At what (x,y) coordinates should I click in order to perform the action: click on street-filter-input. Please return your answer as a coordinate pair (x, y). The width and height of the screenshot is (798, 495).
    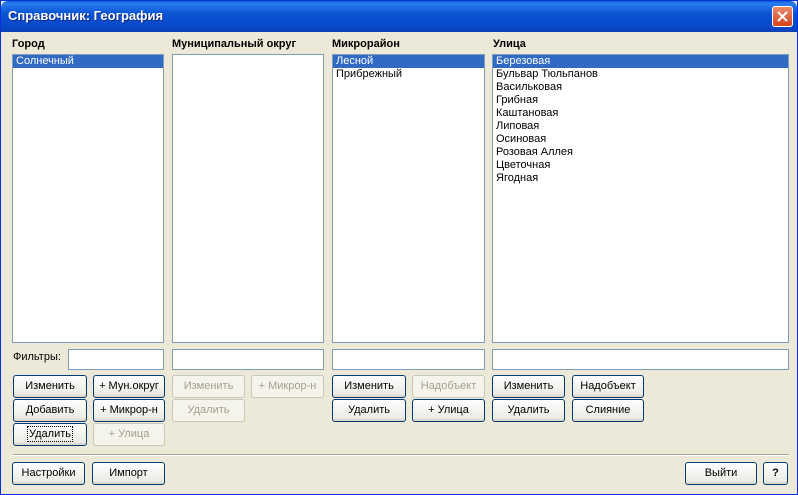
    Looking at the image, I should click on (640, 359).